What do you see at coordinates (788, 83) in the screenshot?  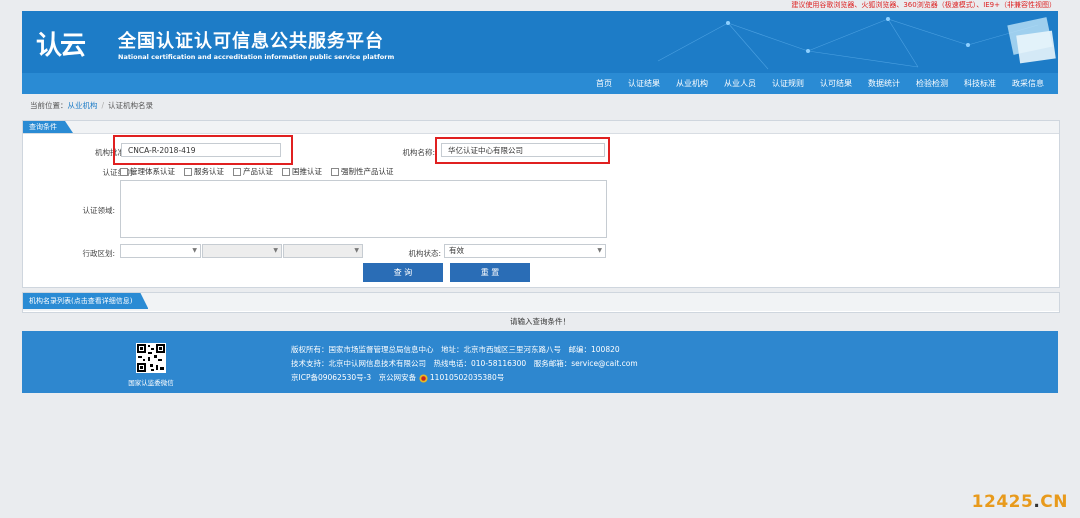 I see `nav-item-cert-rules: 认证规则` at bounding box center [788, 83].